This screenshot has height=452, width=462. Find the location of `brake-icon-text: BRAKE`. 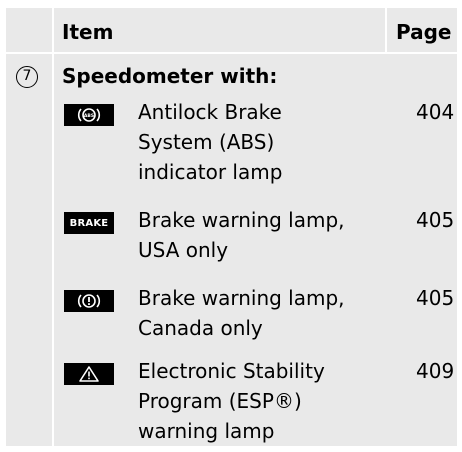

brake-icon-text: BRAKE is located at coordinates (89, 223).